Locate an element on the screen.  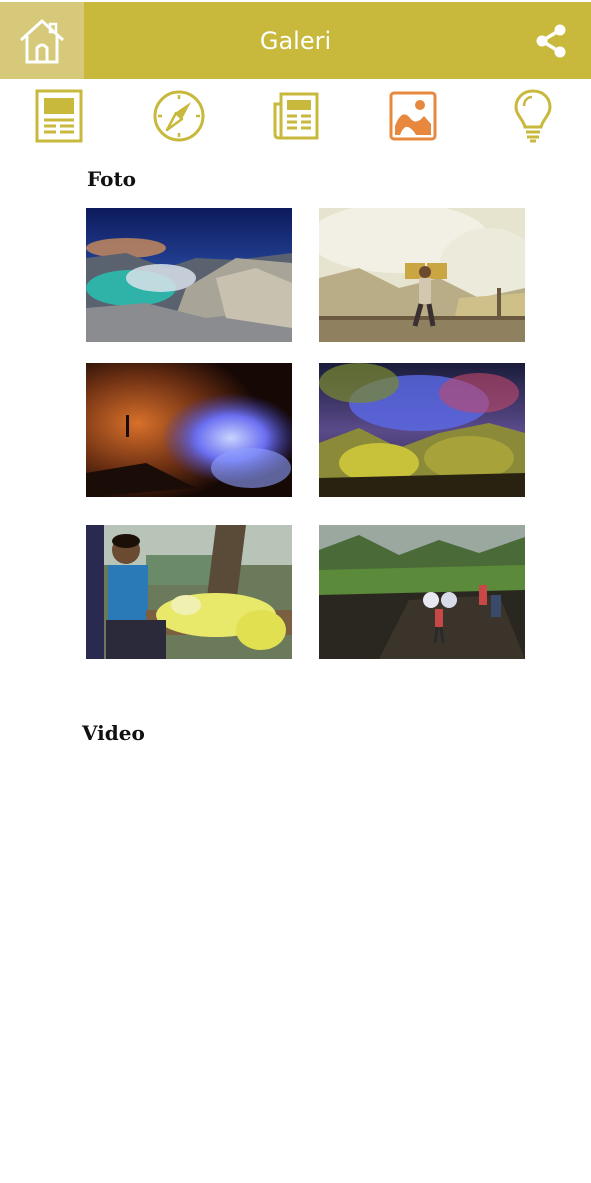
blue-fire-cave-photo is located at coordinates (189, 430).